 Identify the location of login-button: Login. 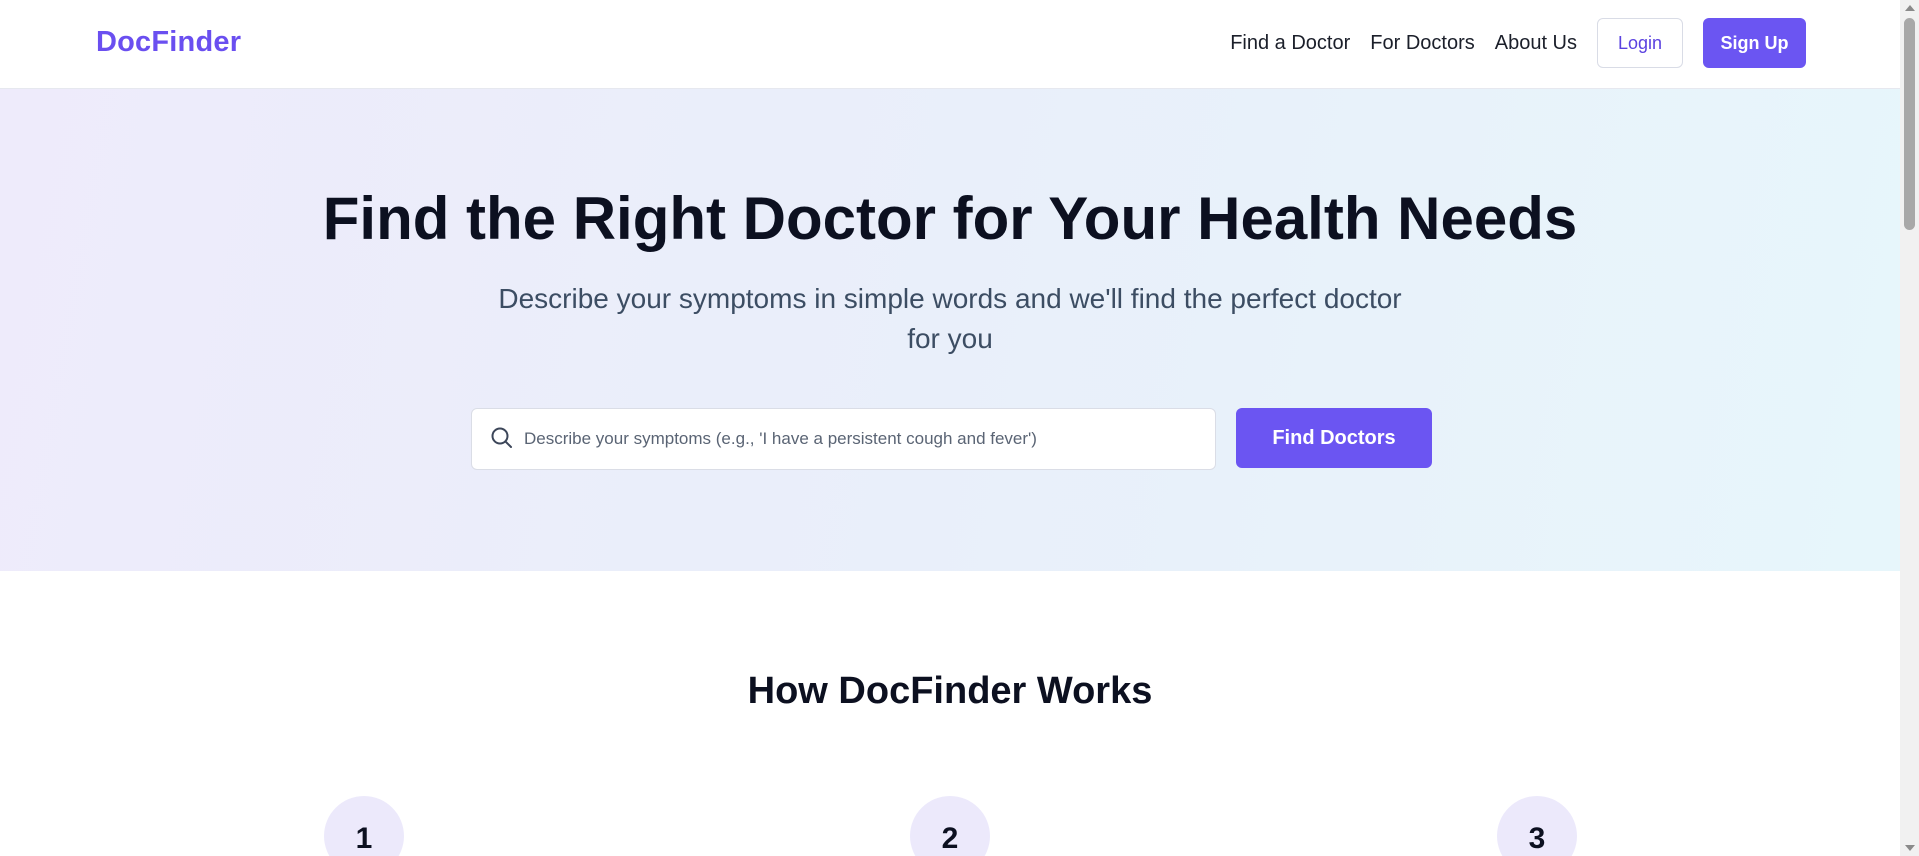
(1640, 43).